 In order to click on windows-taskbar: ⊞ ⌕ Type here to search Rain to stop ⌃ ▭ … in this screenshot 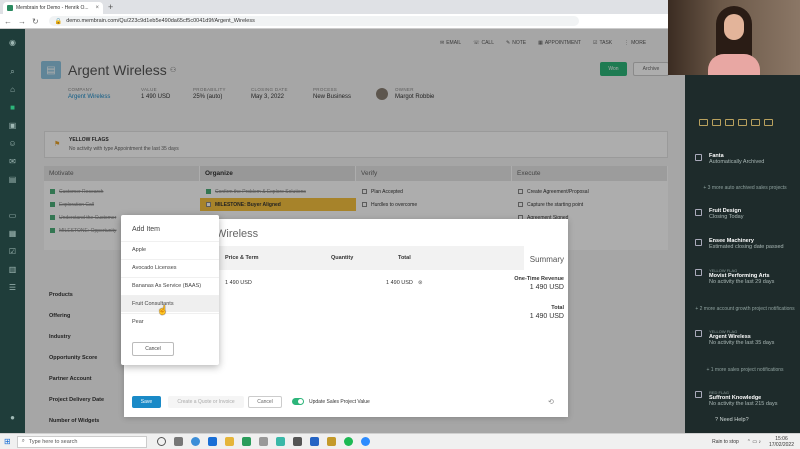, I will do `click(400, 441)`.